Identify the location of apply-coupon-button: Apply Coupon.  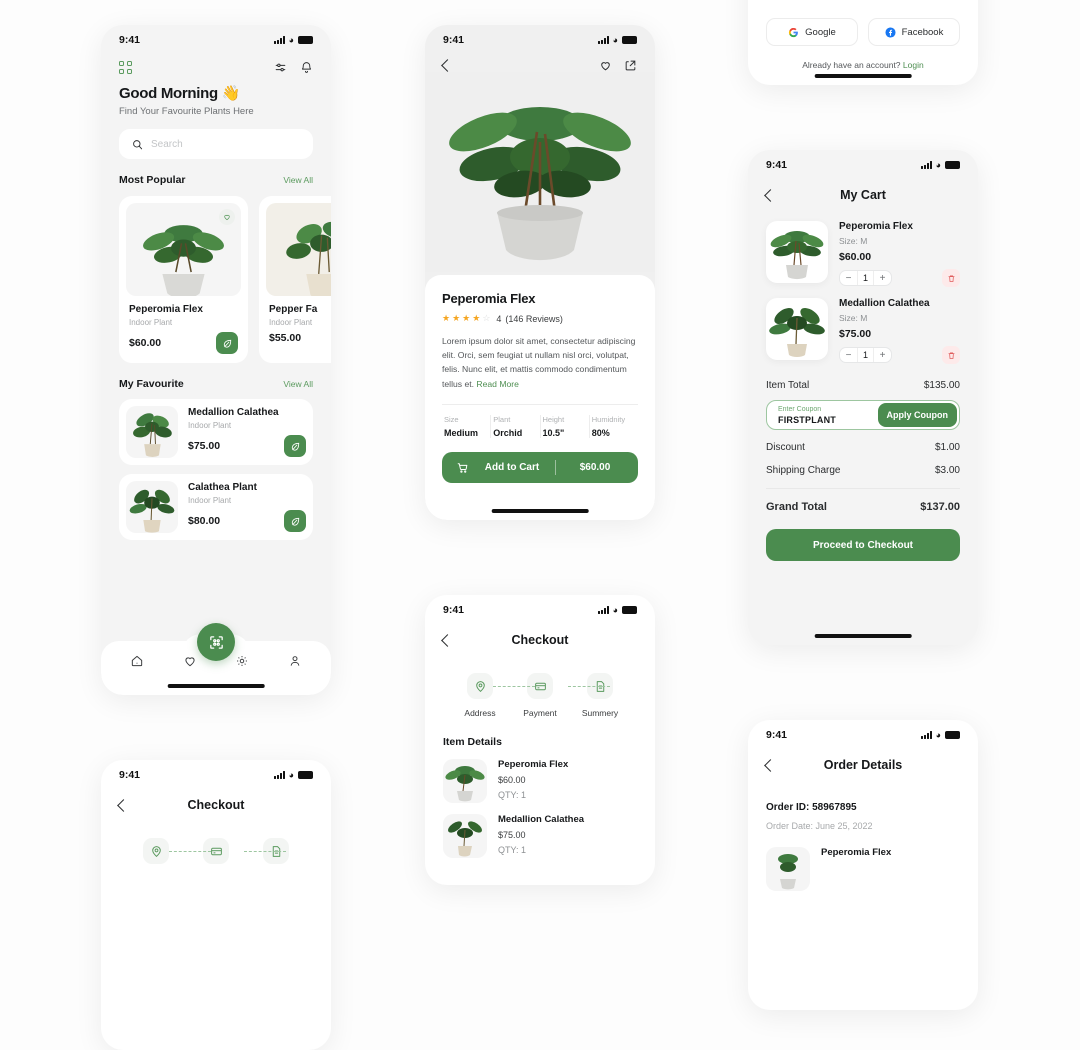
(917, 415).